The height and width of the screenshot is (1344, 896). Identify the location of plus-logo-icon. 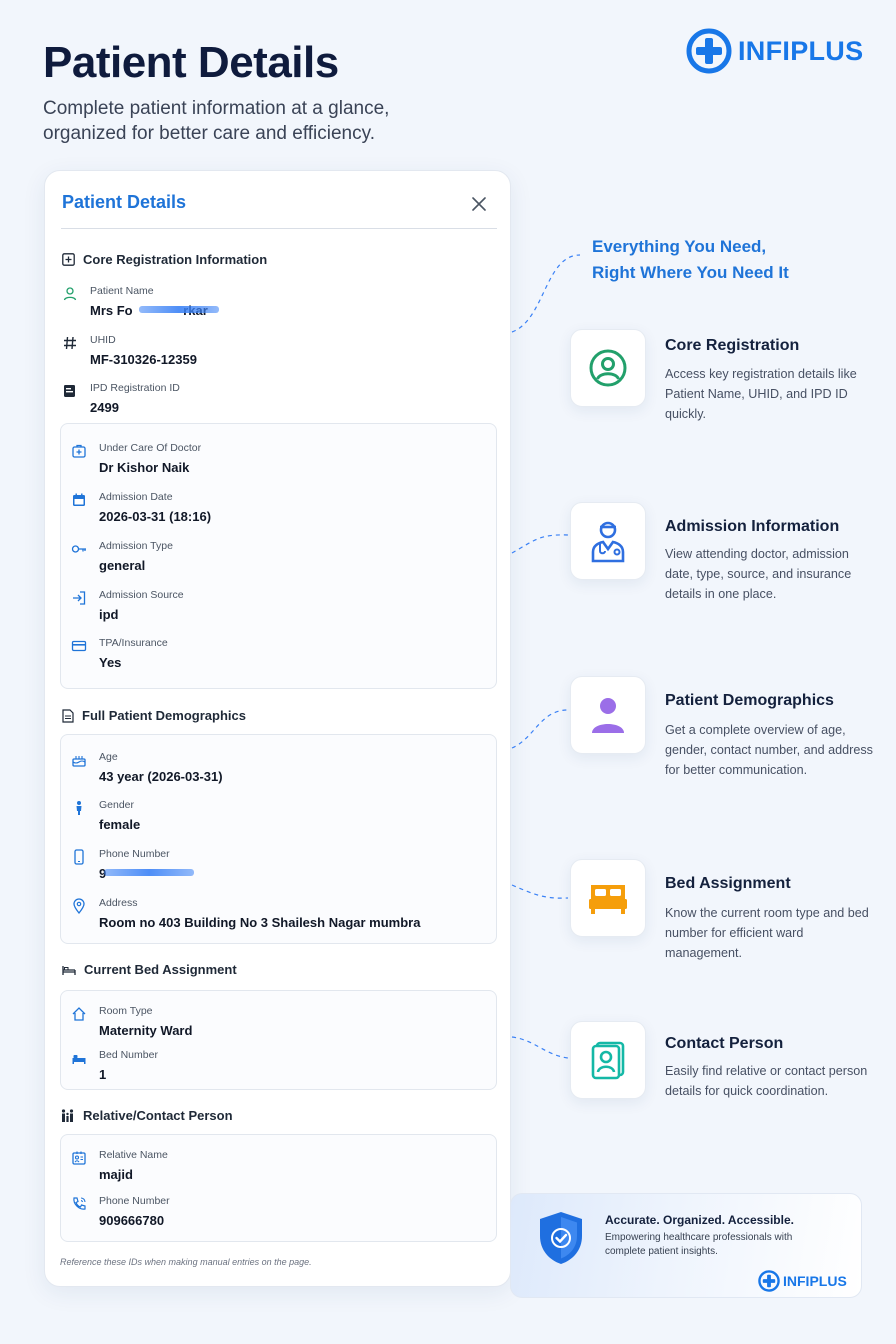
(769, 1281).